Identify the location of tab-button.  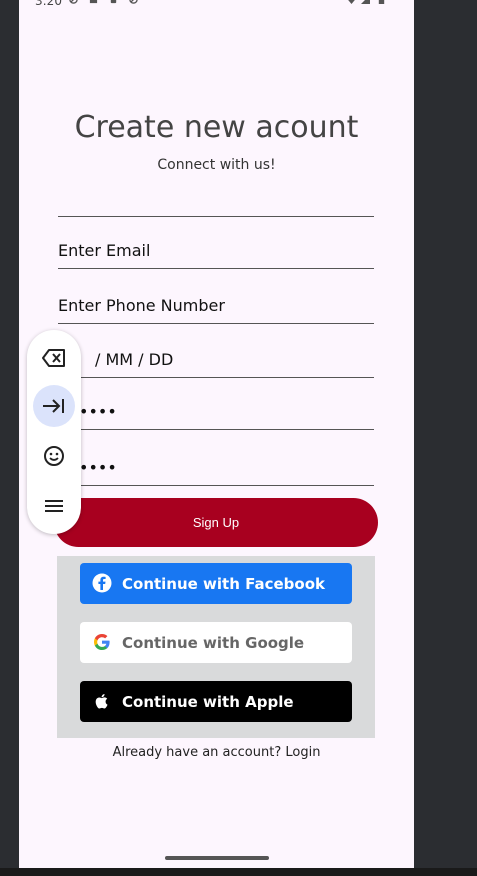
(54, 406).